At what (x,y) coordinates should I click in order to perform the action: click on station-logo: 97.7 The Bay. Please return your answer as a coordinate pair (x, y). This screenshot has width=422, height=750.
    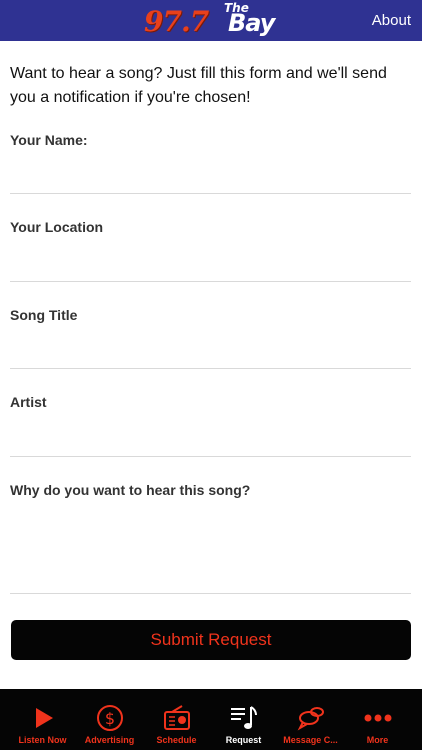
    Looking at the image, I should click on (217, 20).